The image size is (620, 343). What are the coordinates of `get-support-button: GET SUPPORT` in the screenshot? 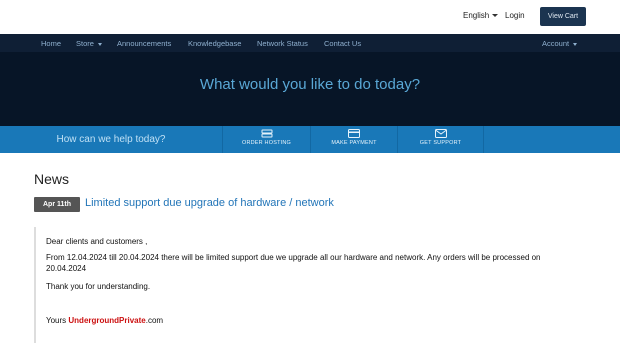 It's located at (440, 139).